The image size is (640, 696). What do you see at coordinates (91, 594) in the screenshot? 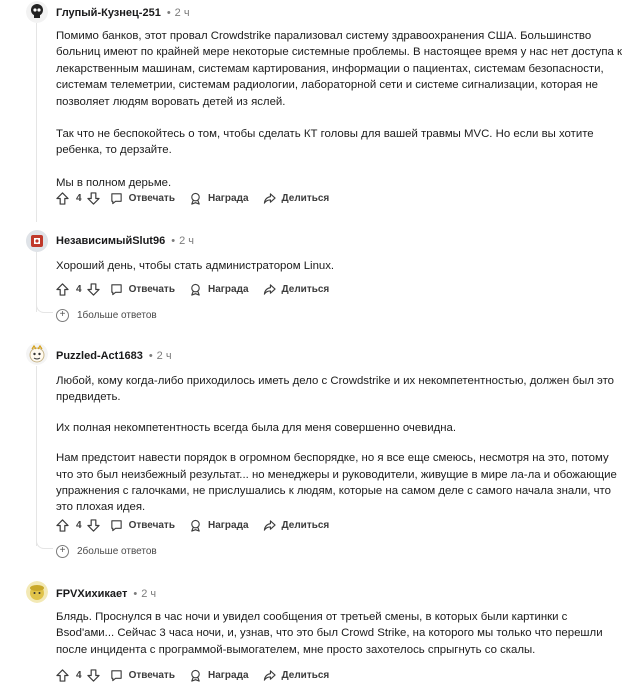
I see `author-name: FPVXихикает` at bounding box center [91, 594].